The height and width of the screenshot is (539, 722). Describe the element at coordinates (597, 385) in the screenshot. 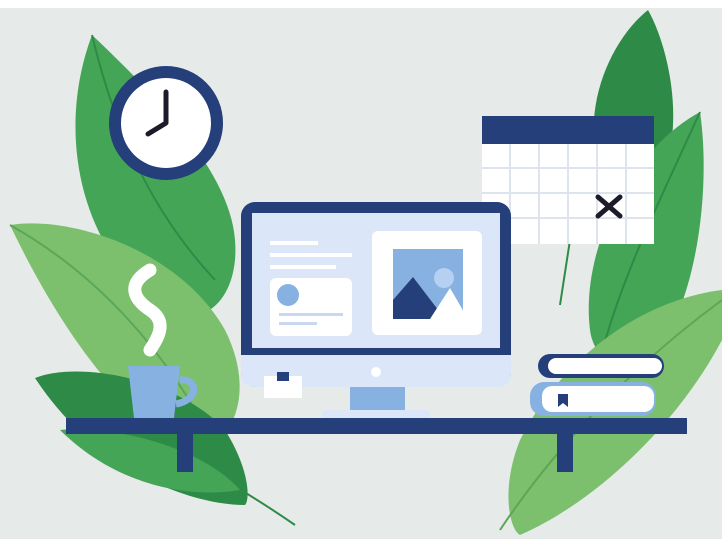

I see `book-stack-icon` at that location.